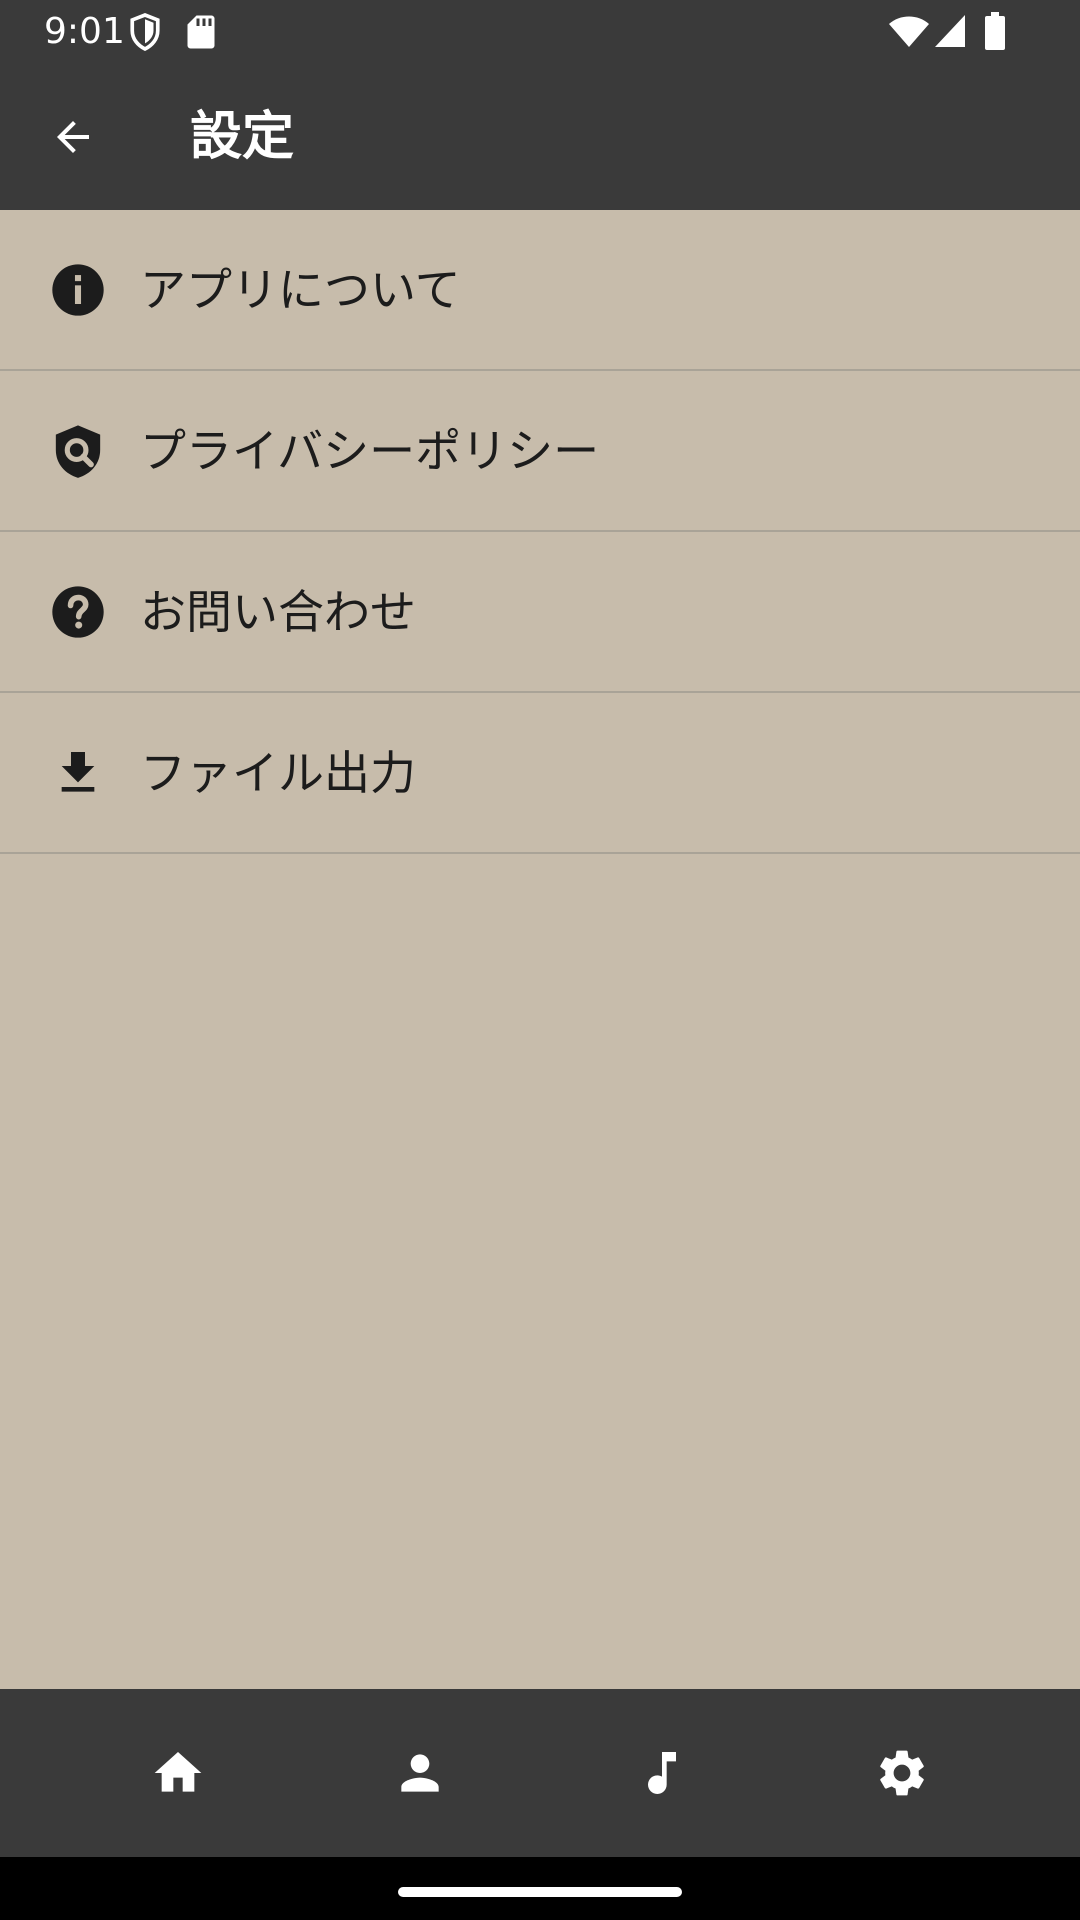 The image size is (1080, 1920). What do you see at coordinates (540, 1773) in the screenshot?
I see `bottom-nav` at bounding box center [540, 1773].